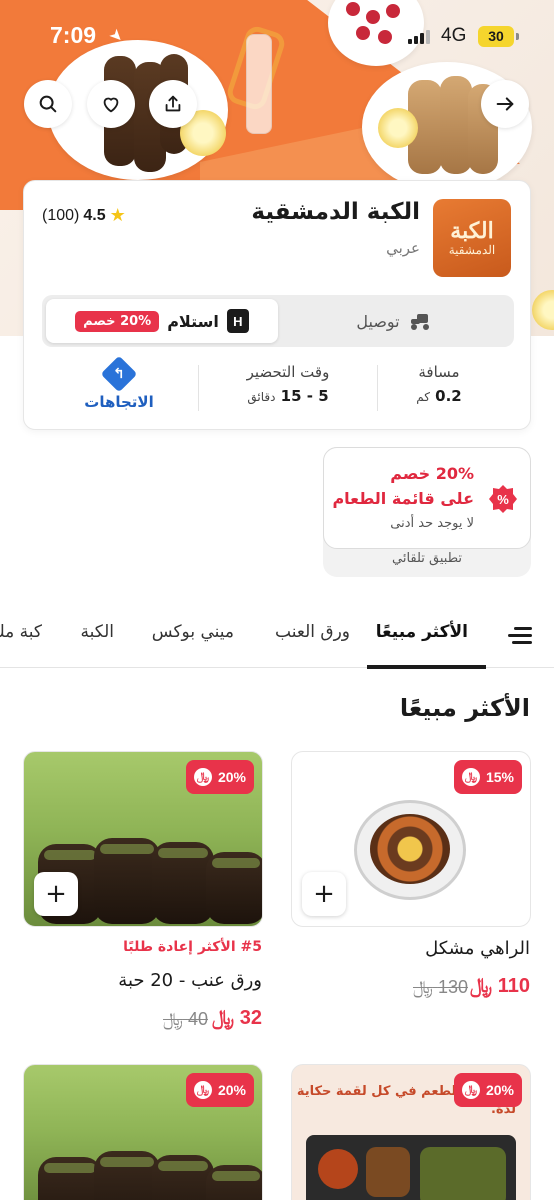 This screenshot has width=554, height=1200. I want to click on rating-value: 4.5, so click(94, 215).